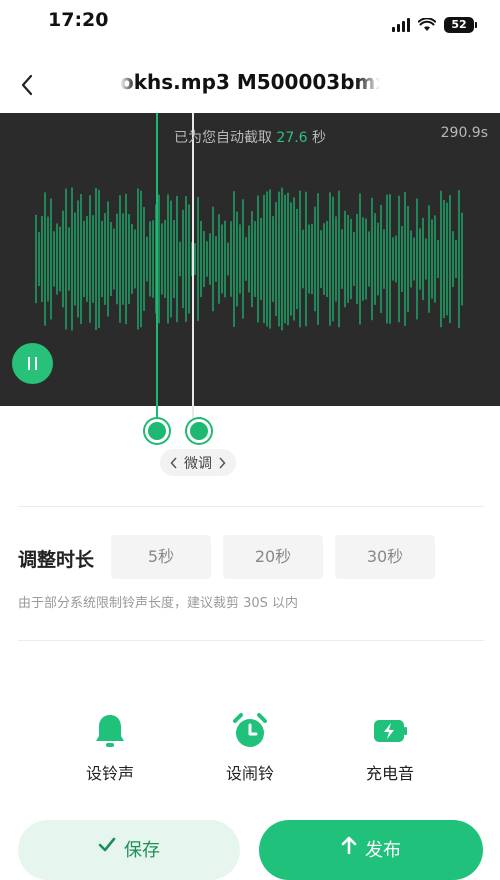 The height and width of the screenshot is (880, 500). Describe the element at coordinates (390, 731) in the screenshot. I see `battery-charging-icon` at that location.